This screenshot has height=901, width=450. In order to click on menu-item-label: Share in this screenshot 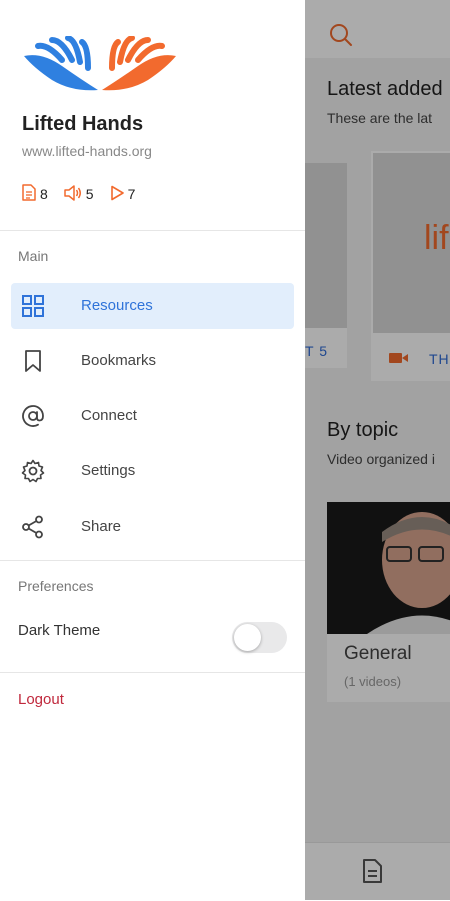, I will do `click(101, 526)`.